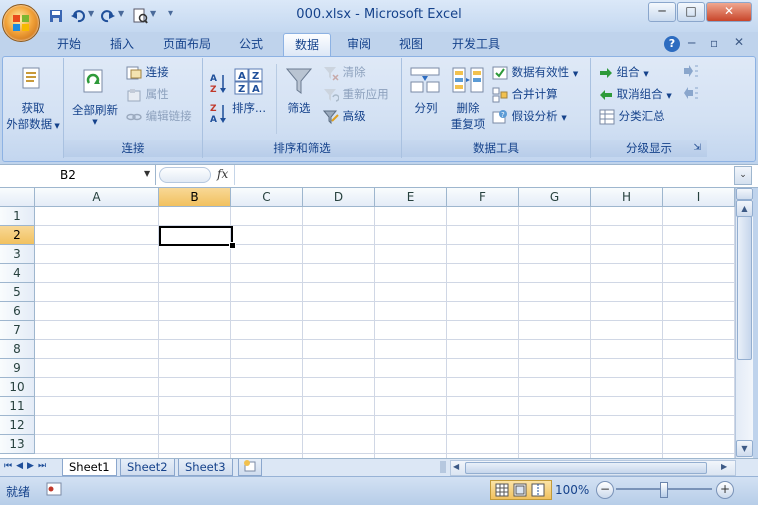  I want to click on text-to-columns-button: 分列, so click(426, 108).